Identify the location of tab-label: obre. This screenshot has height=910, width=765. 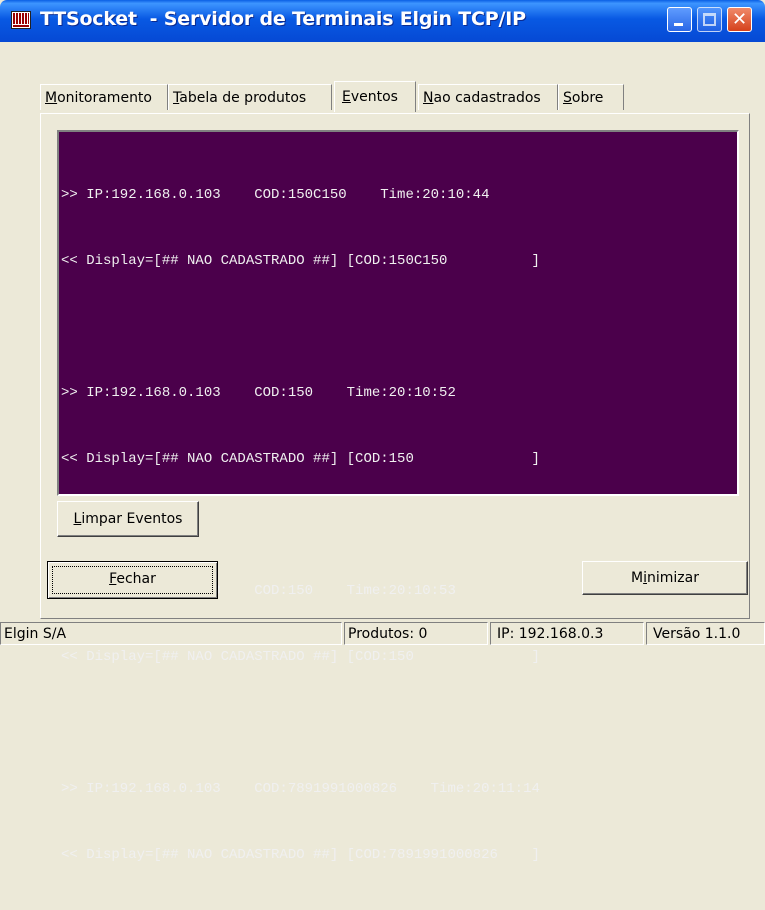
(587, 98).